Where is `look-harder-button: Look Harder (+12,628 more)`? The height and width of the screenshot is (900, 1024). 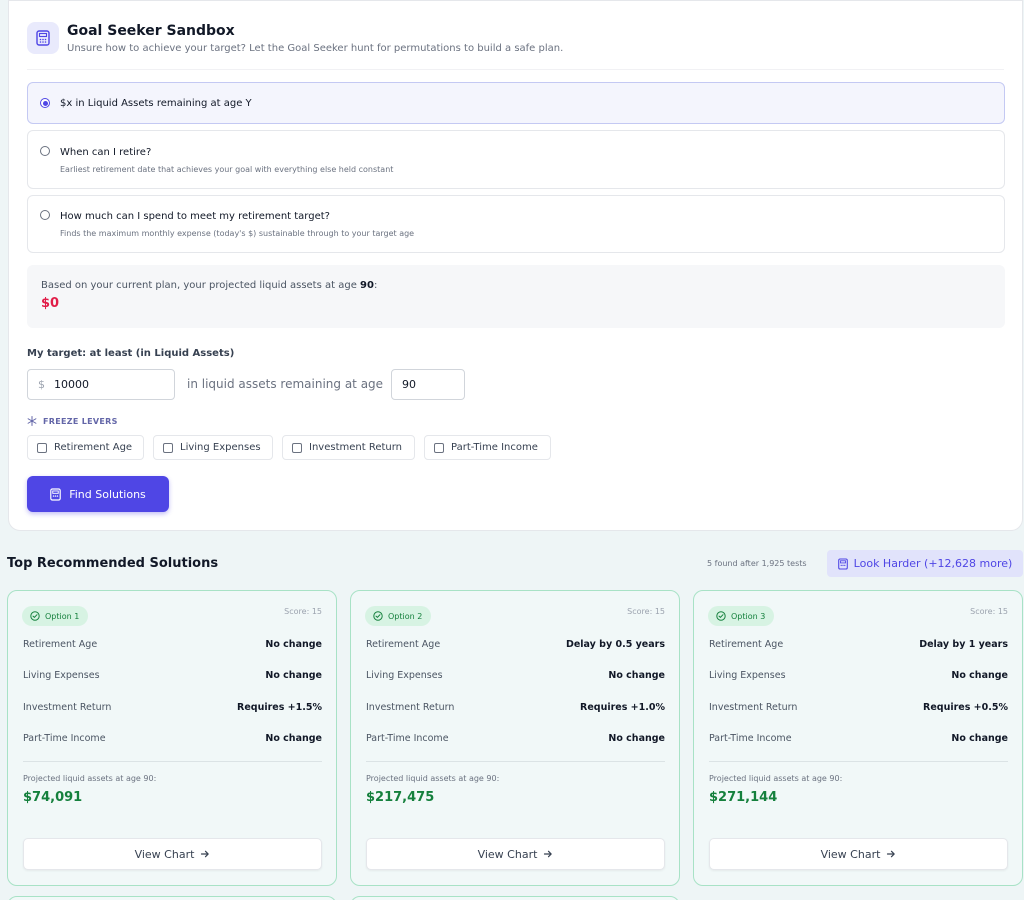 look-harder-button: Look Harder (+12,628 more) is located at coordinates (925, 563).